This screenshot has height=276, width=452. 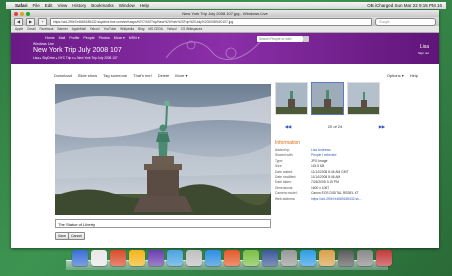 I want to click on thumbnail-current, so click(x=327, y=98).